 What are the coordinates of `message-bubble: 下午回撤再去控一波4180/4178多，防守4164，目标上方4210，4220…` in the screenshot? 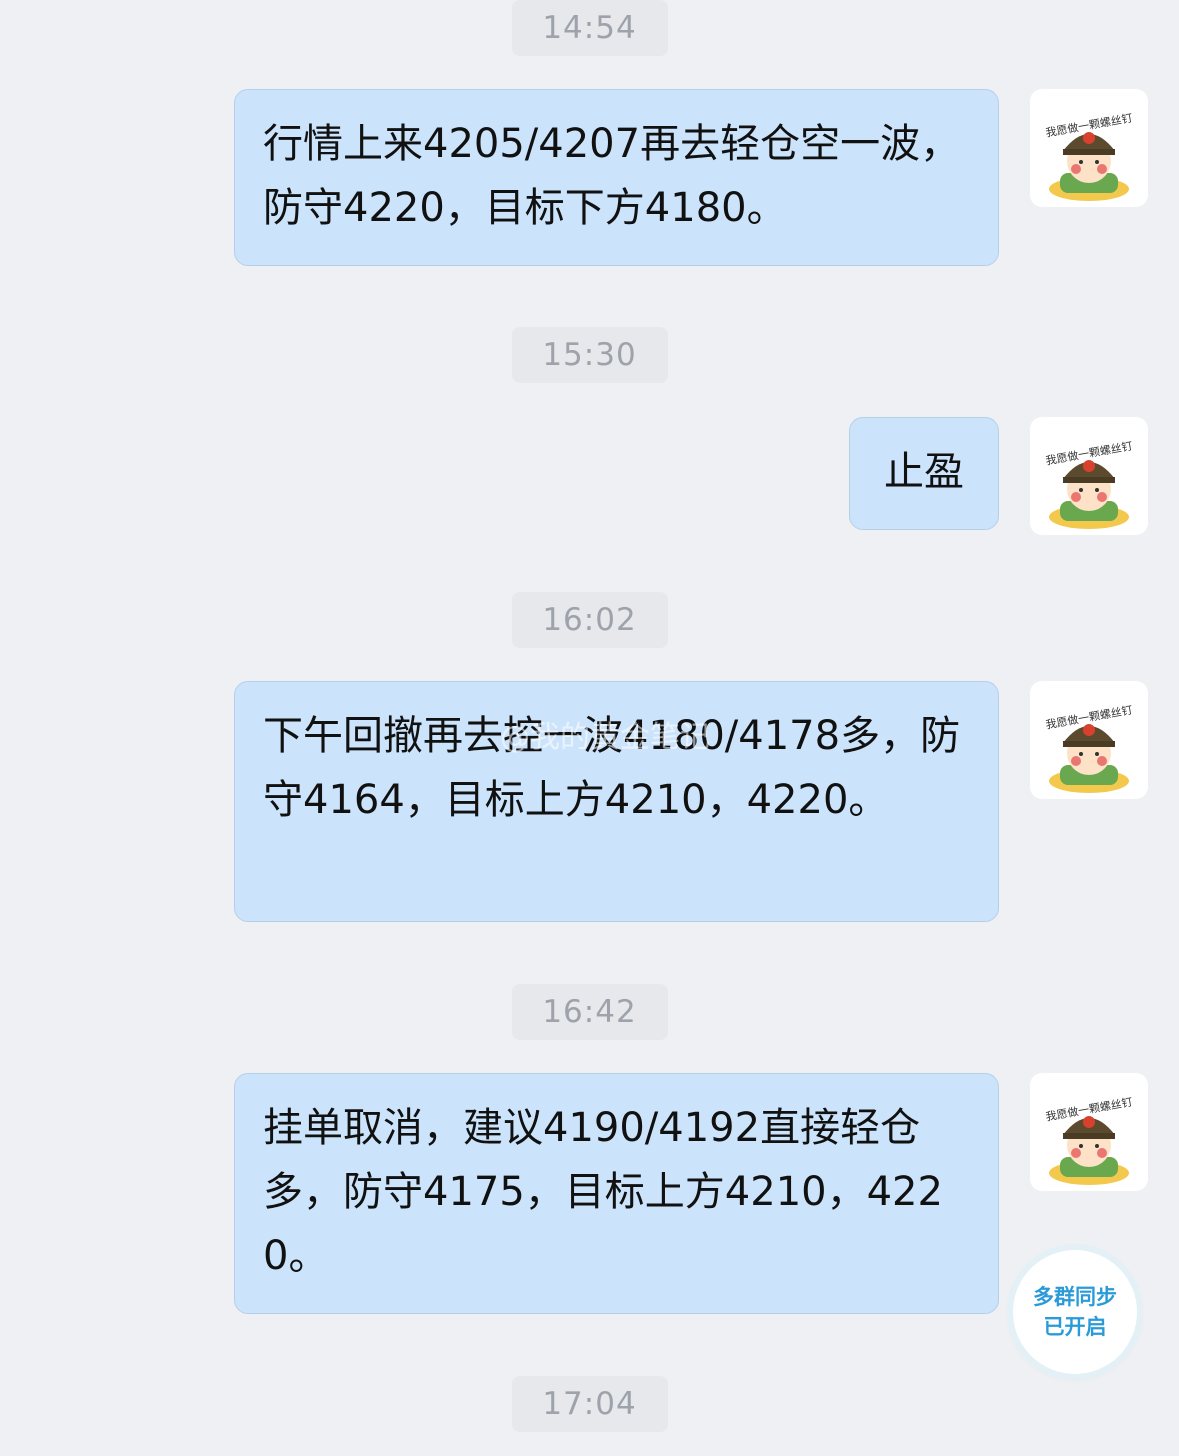 It's located at (616, 801).